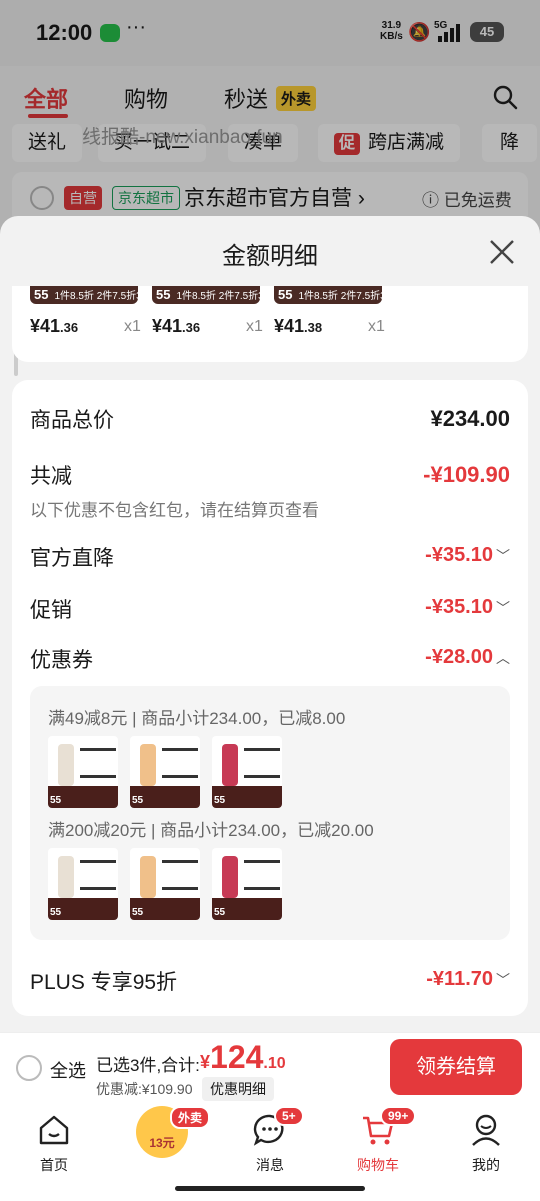 This screenshot has width=540, height=1201. I want to click on official-discount-row: -¥35.10 ﹀, so click(467, 555).